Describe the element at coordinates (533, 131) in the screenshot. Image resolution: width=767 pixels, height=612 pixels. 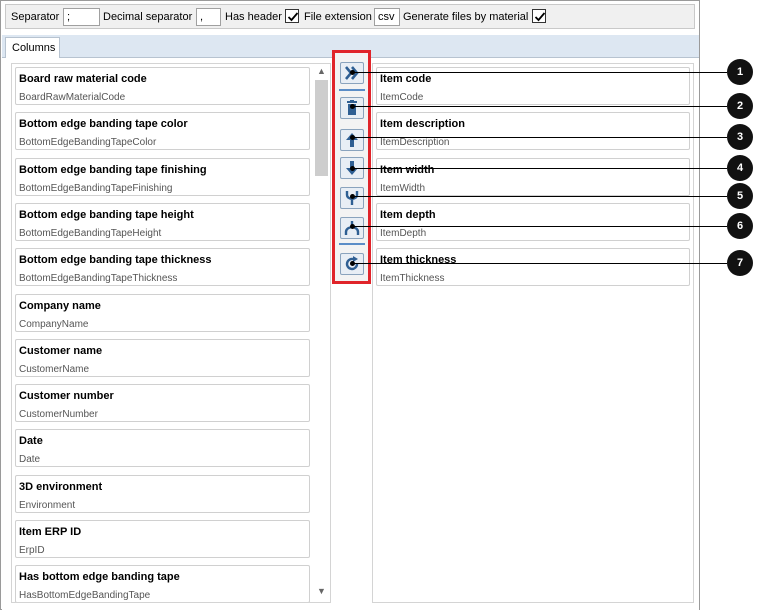
I see `column-item: Item description ItemDescription` at that location.